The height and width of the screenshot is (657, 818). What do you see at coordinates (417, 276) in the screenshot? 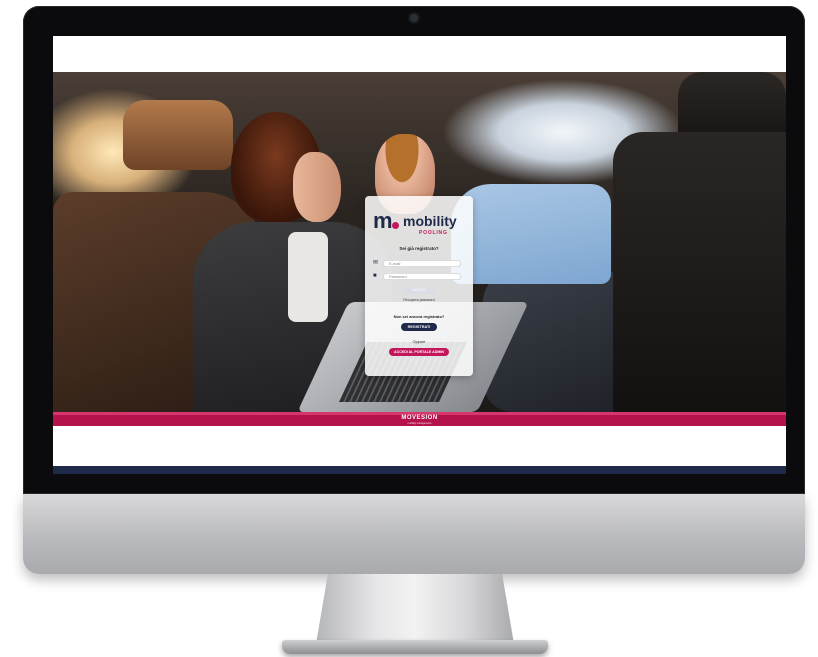
I see `password-field: ■ Password` at bounding box center [417, 276].